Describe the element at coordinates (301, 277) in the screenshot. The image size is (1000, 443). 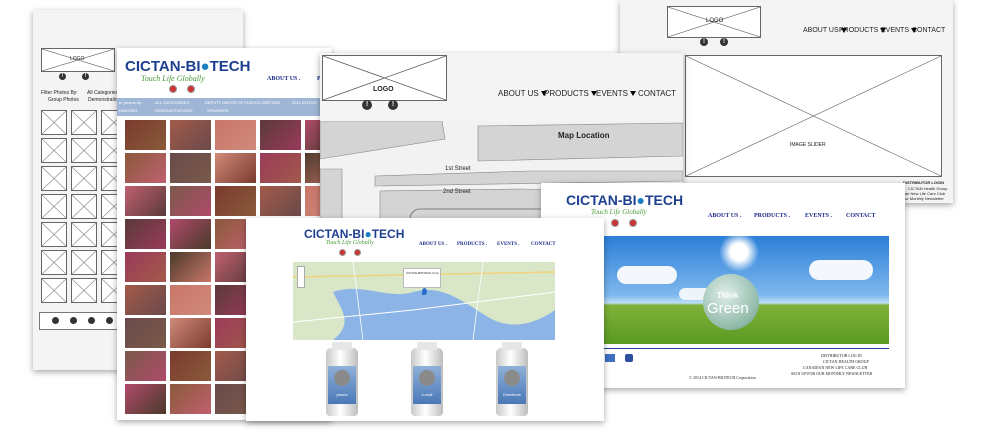
I see `zoom-control-icon` at that location.